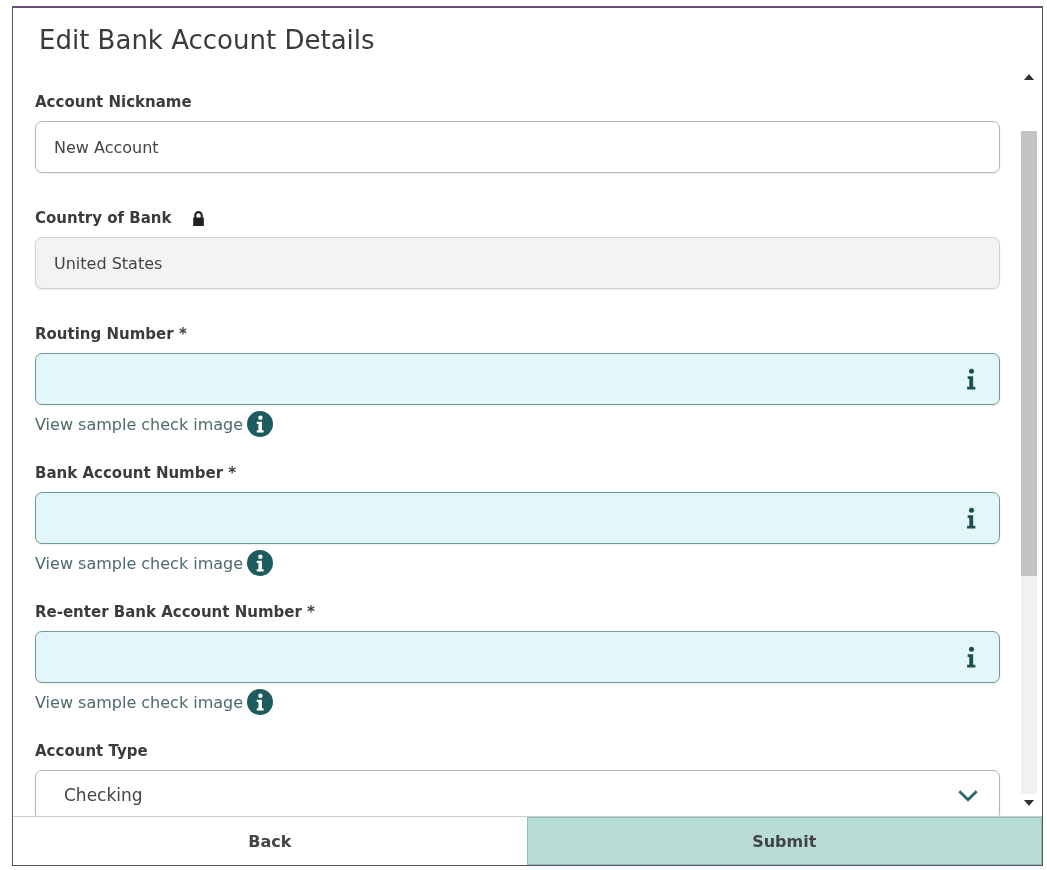 Image resolution: width=1047 pixels, height=870 pixels. I want to click on scrollbar-thumb, so click(1029, 353).